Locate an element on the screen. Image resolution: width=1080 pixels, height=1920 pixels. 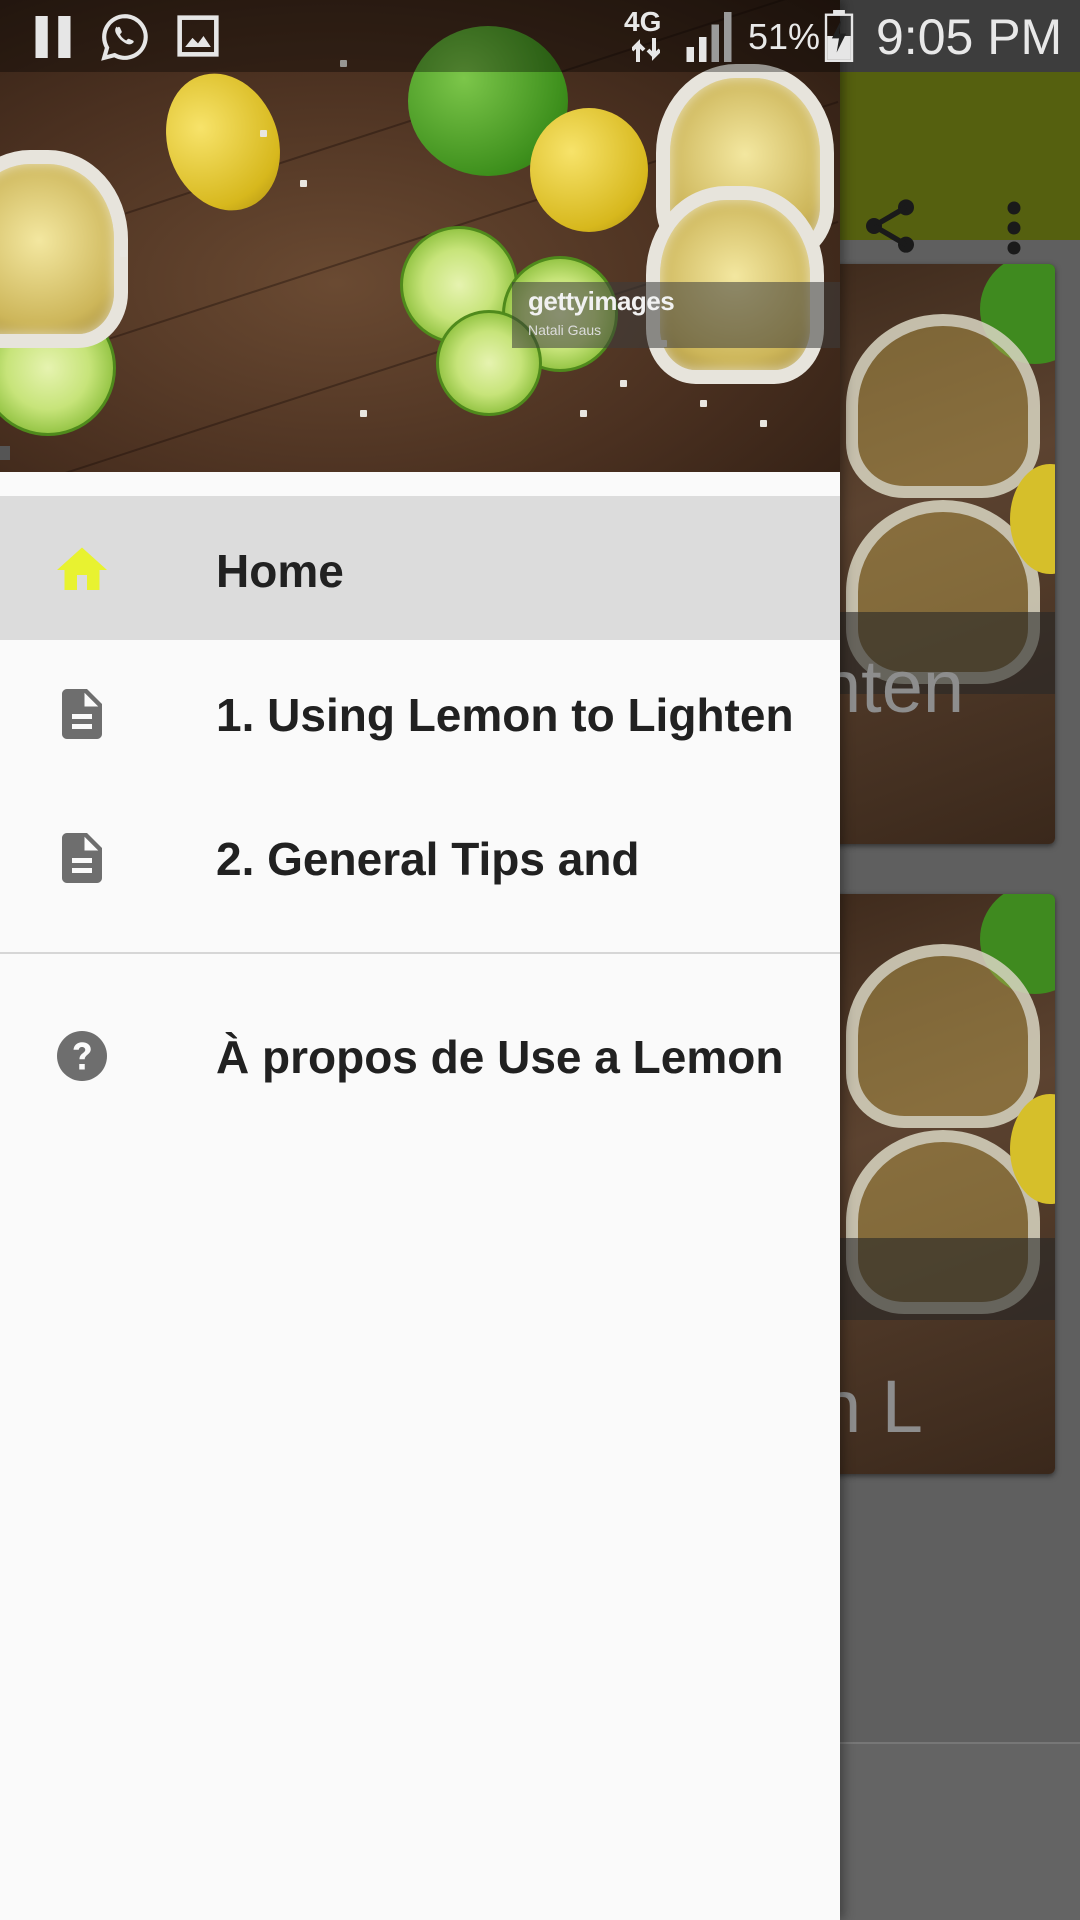
more-vert-icon is located at coordinates (1014, 228).